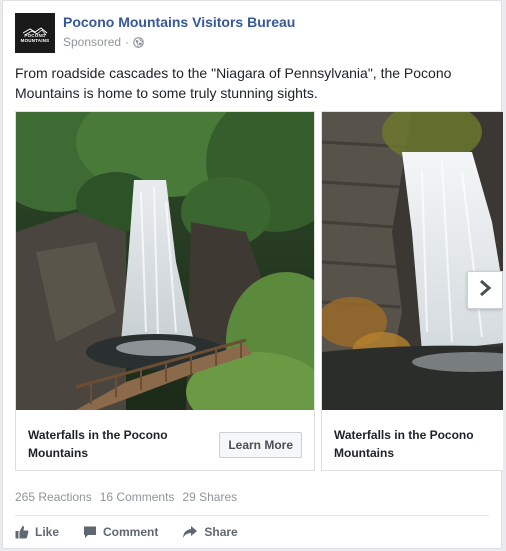 The height and width of the screenshot is (551, 506). What do you see at coordinates (260, 445) in the screenshot?
I see `learn-more-button: Learn More` at bounding box center [260, 445].